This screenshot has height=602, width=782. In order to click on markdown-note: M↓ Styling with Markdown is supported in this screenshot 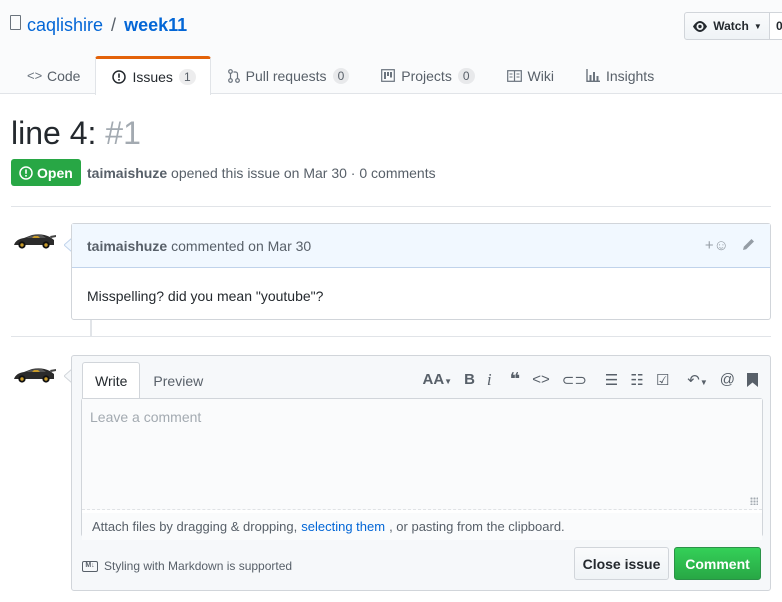, I will do `click(187, 566)`.